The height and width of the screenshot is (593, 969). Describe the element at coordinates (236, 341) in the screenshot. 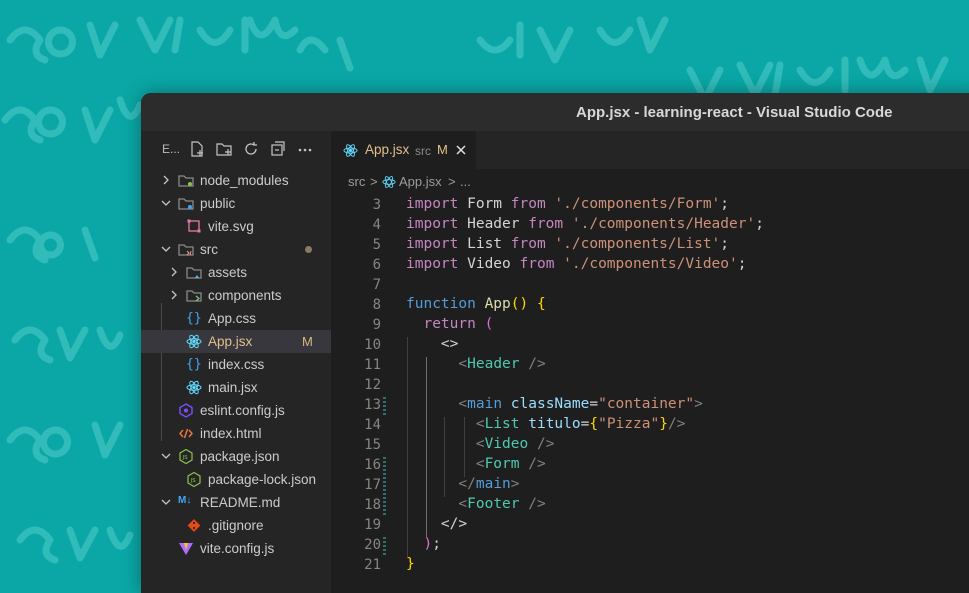

I see `tree-item-app-jsx: App.jsx M` at that location.